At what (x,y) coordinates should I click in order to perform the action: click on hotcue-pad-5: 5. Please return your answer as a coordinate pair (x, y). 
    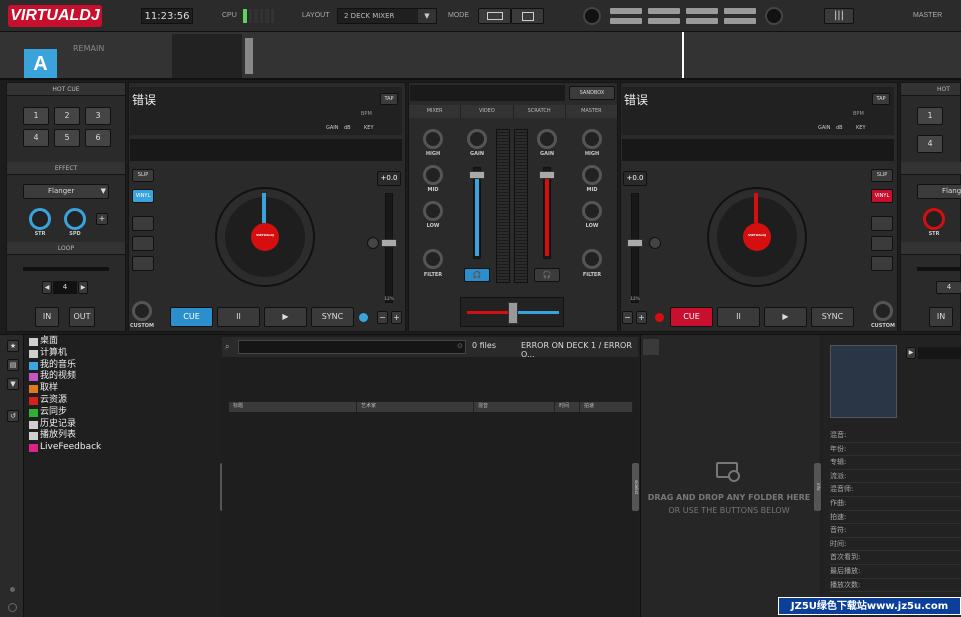
    Looking at the image, I should click on (67, 138).